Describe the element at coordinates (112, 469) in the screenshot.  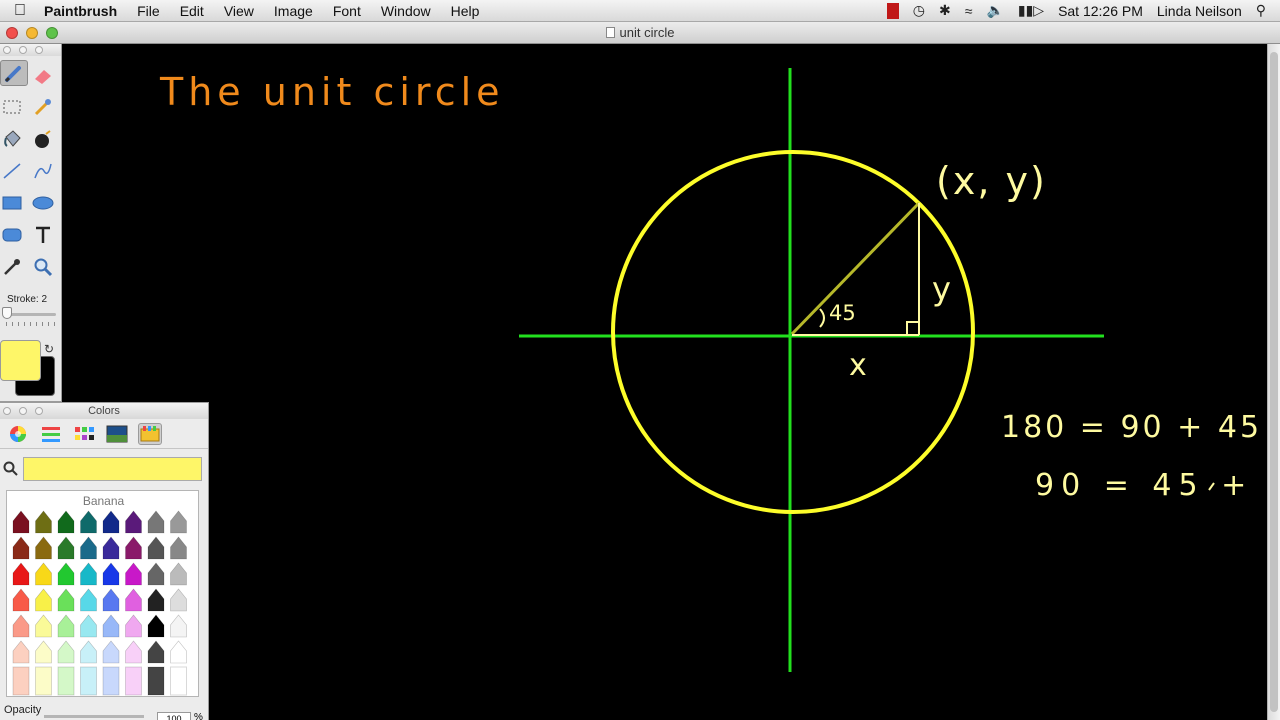
I see `selected-color-swatch` at that location.